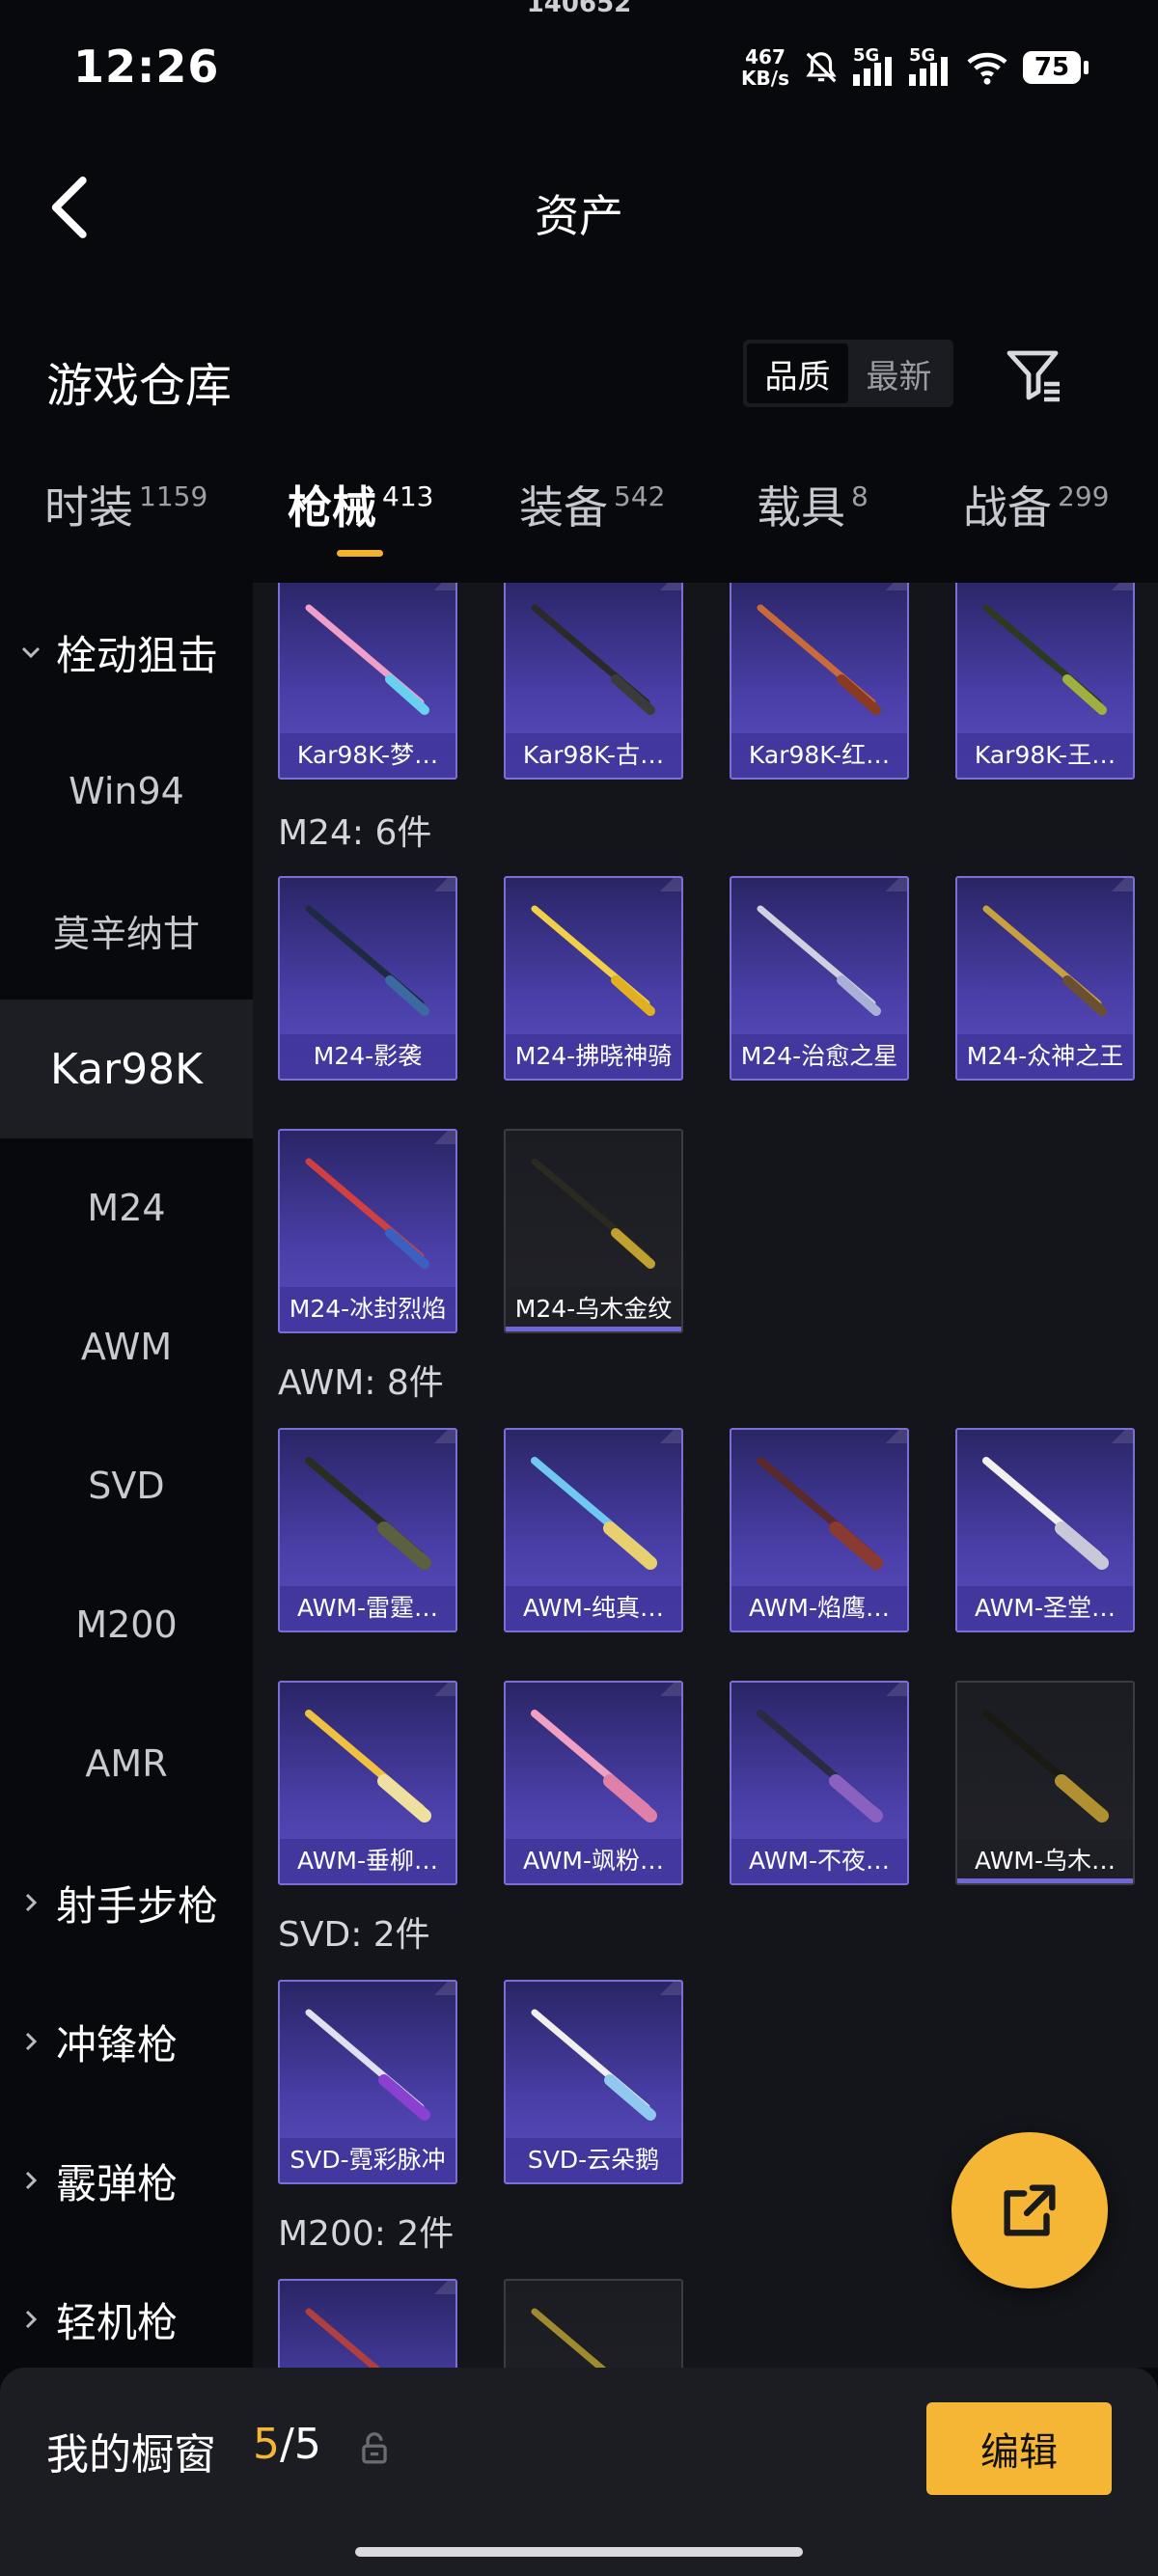  What do you see at coordinates (812, 505) in the screenshot?
I see `tab-vehicles: 载具 8` at bounding box center [812, 505].